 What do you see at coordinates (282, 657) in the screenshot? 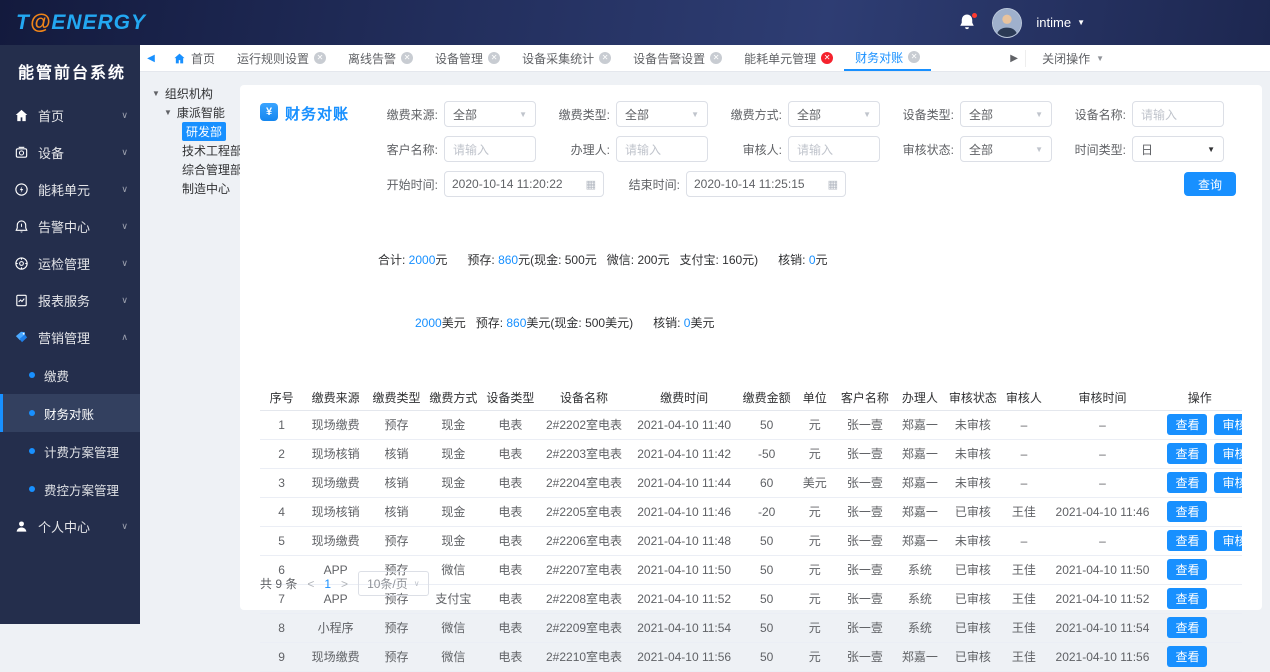
I see `cell-index: 9` at bounding box center [282, 657].